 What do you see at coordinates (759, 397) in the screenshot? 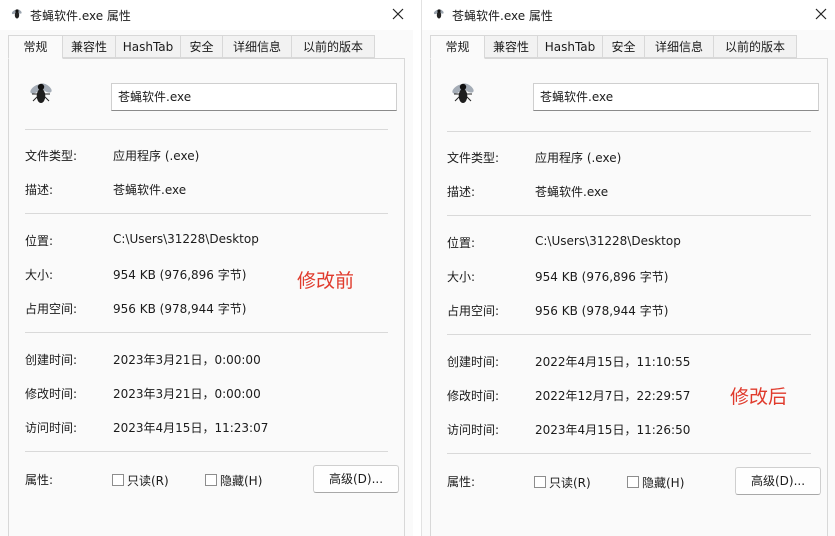
I see `annotation-after: 修改后` at bounding box center [759, 397].